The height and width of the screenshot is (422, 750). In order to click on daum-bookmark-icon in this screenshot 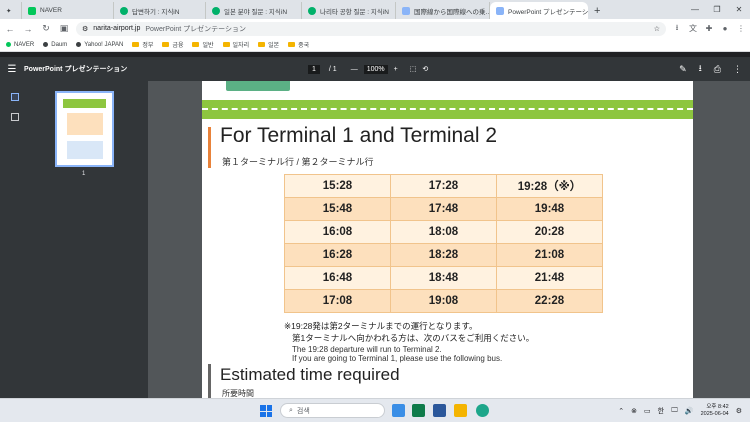, I will do `click(46, 44)`.